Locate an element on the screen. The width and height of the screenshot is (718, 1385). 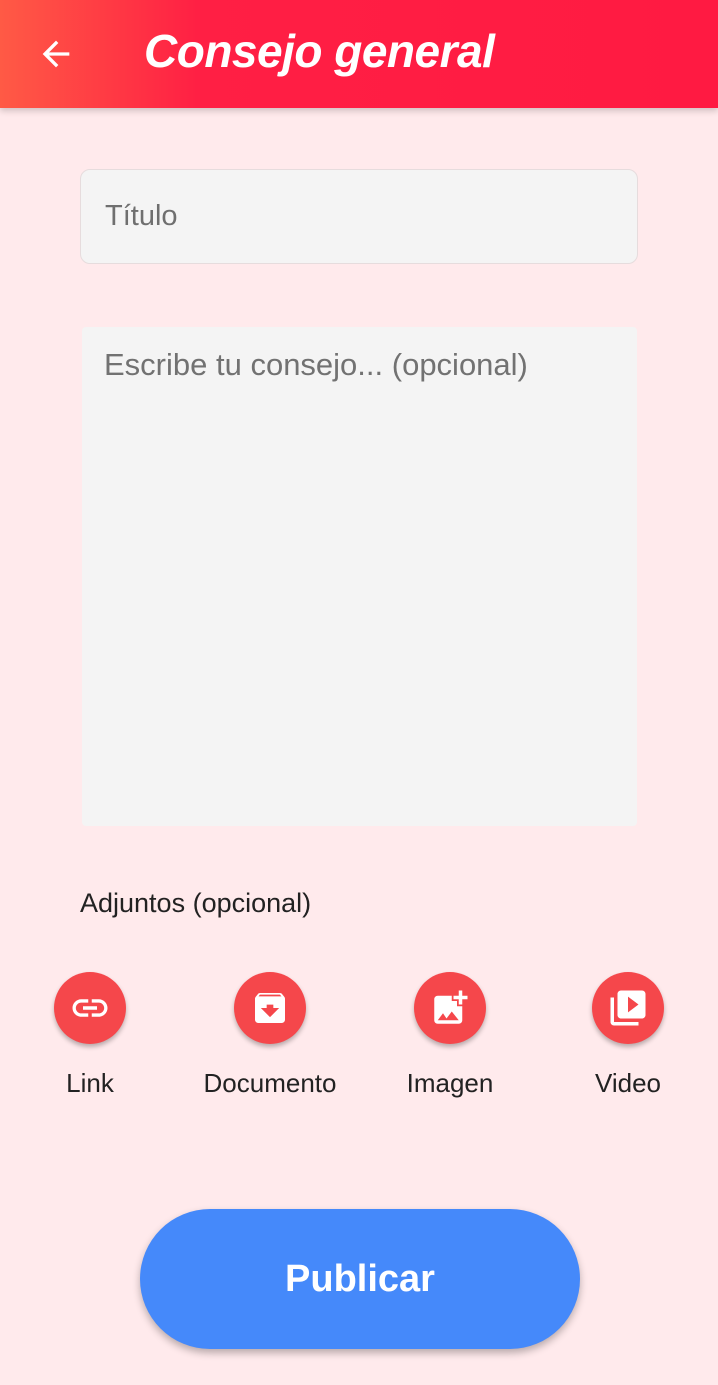
attach-document-label: Documento is located at coordinates (270, 1083).